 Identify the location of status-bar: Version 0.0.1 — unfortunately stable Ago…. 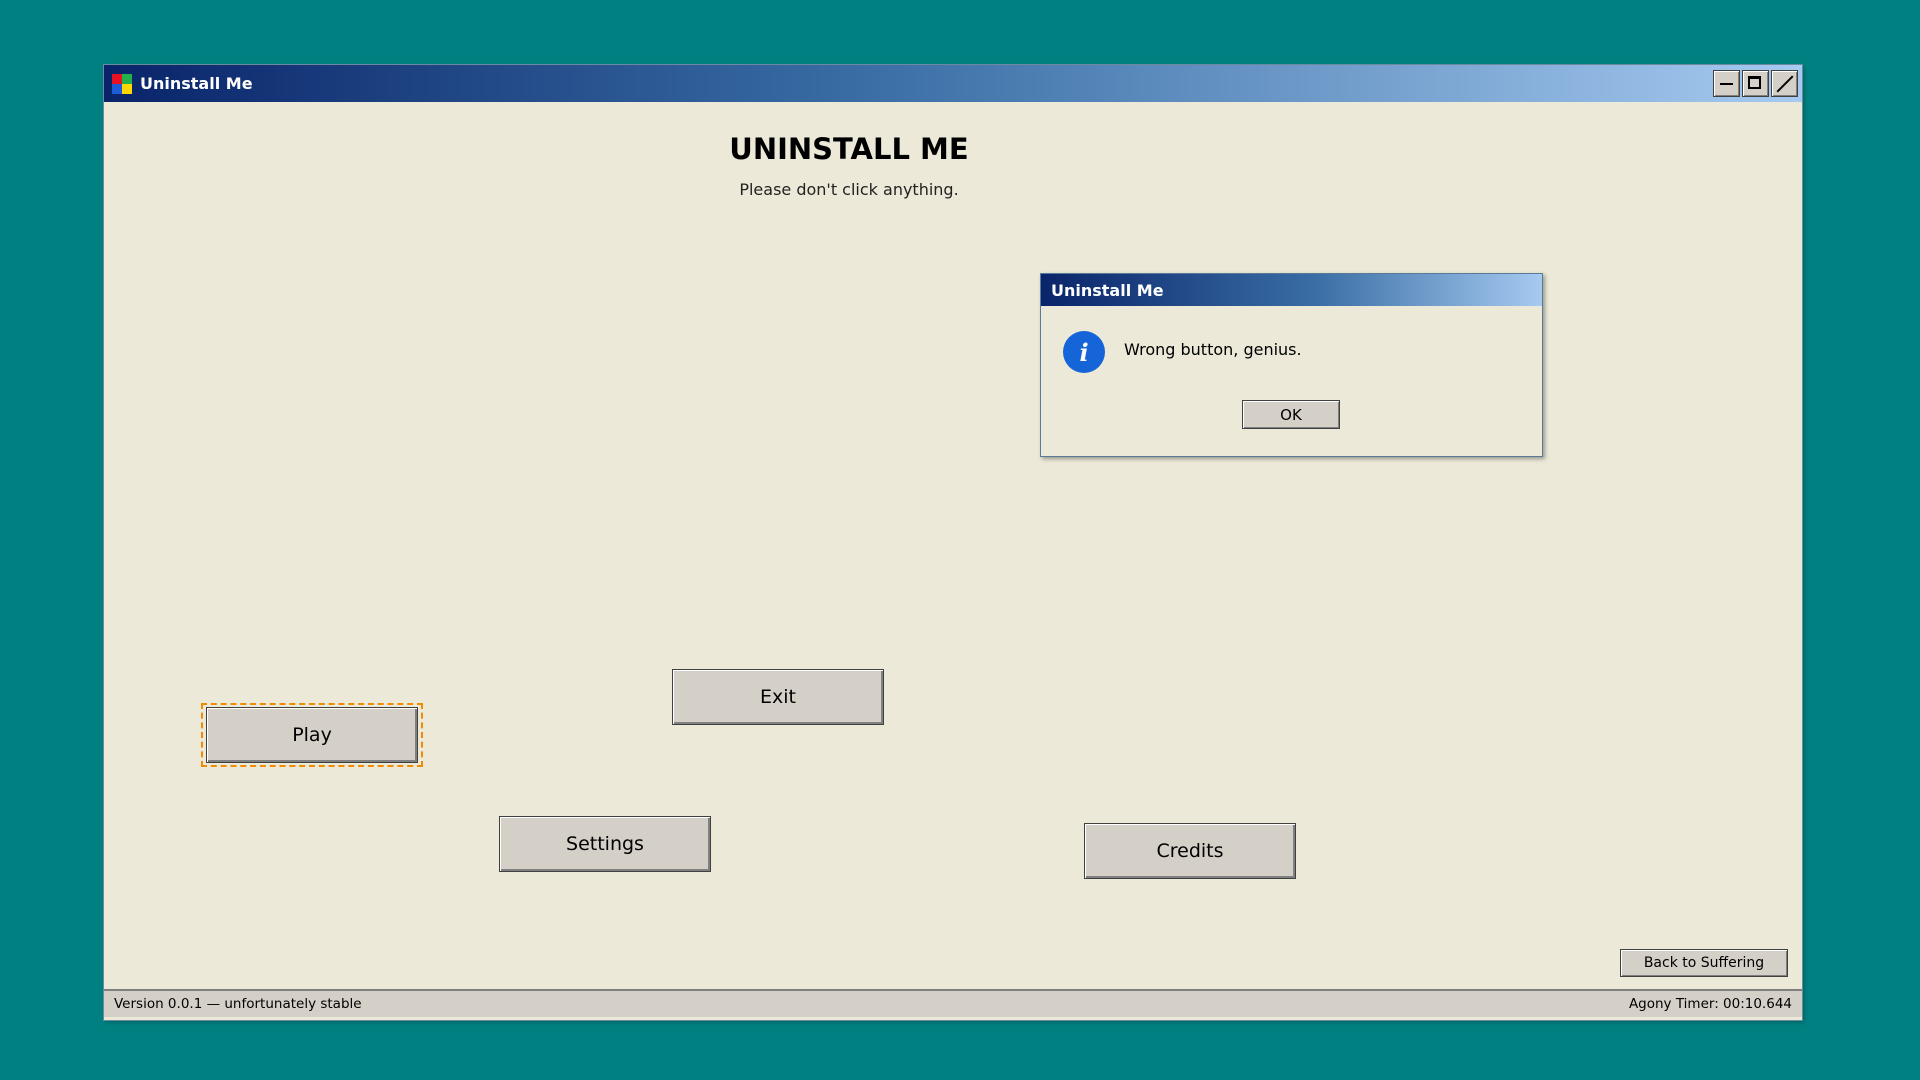
(953, 1003).